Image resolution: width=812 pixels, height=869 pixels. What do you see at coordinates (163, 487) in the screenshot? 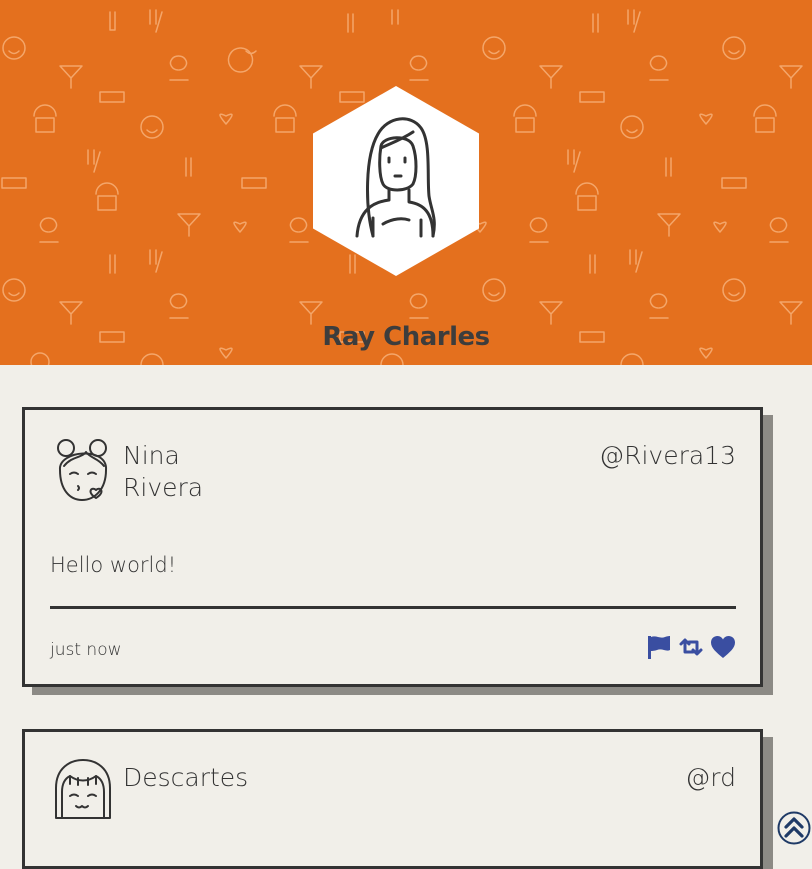
I see `author-last-name: Rivera` at bounding box center [163, 487].